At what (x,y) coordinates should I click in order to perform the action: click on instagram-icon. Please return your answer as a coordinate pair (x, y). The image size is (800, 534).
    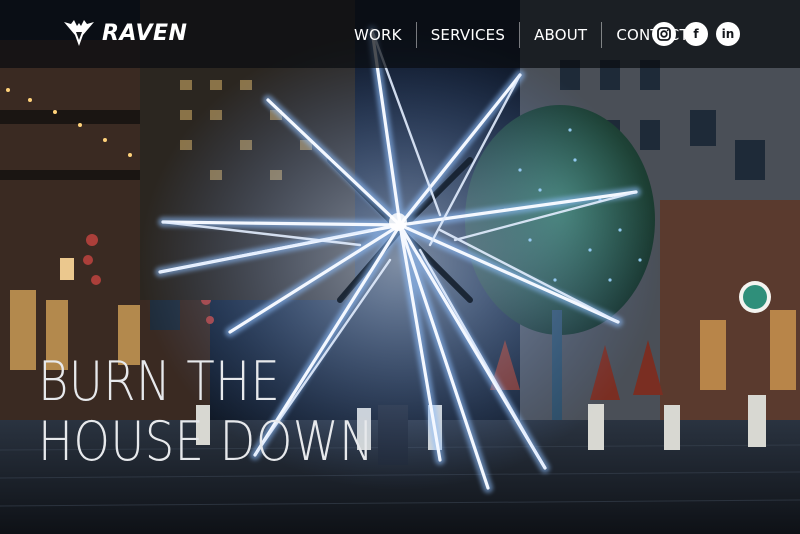
    Looking at the image, I should click on (664, 34).